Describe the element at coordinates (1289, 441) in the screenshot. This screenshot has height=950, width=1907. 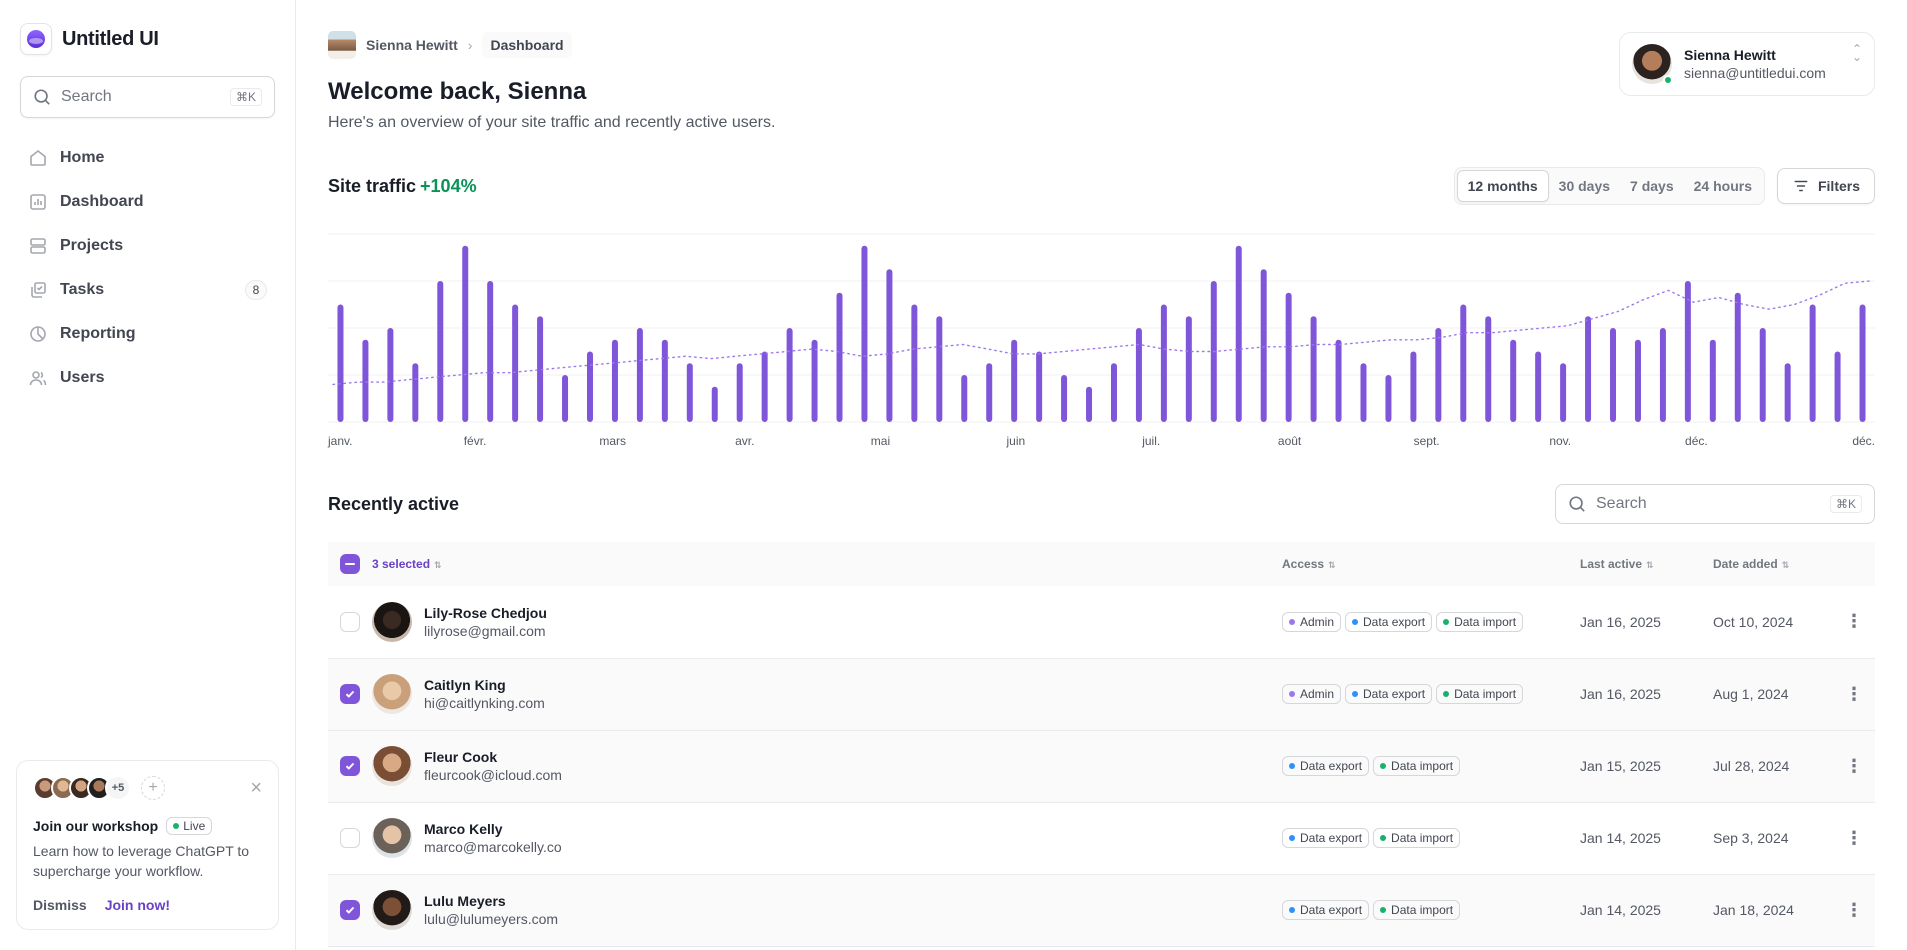
I see `x-axis-label: août` at that location.